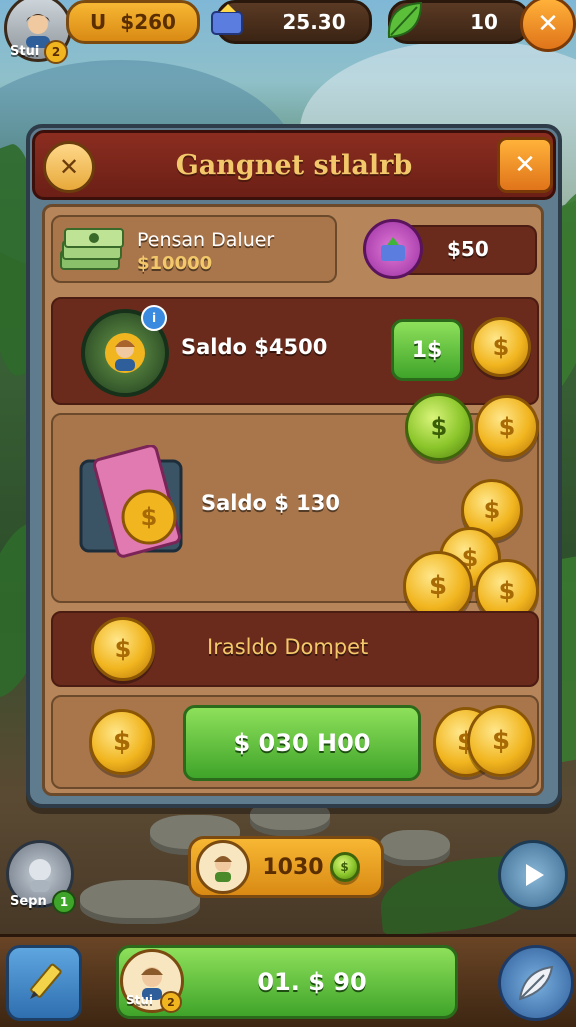  I want to click on info-icon: i, so click(154, 318).